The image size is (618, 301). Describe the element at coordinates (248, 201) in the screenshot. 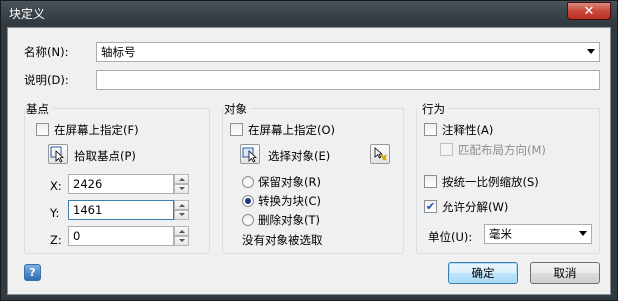

I see `convert-to-block-radio` at that location.